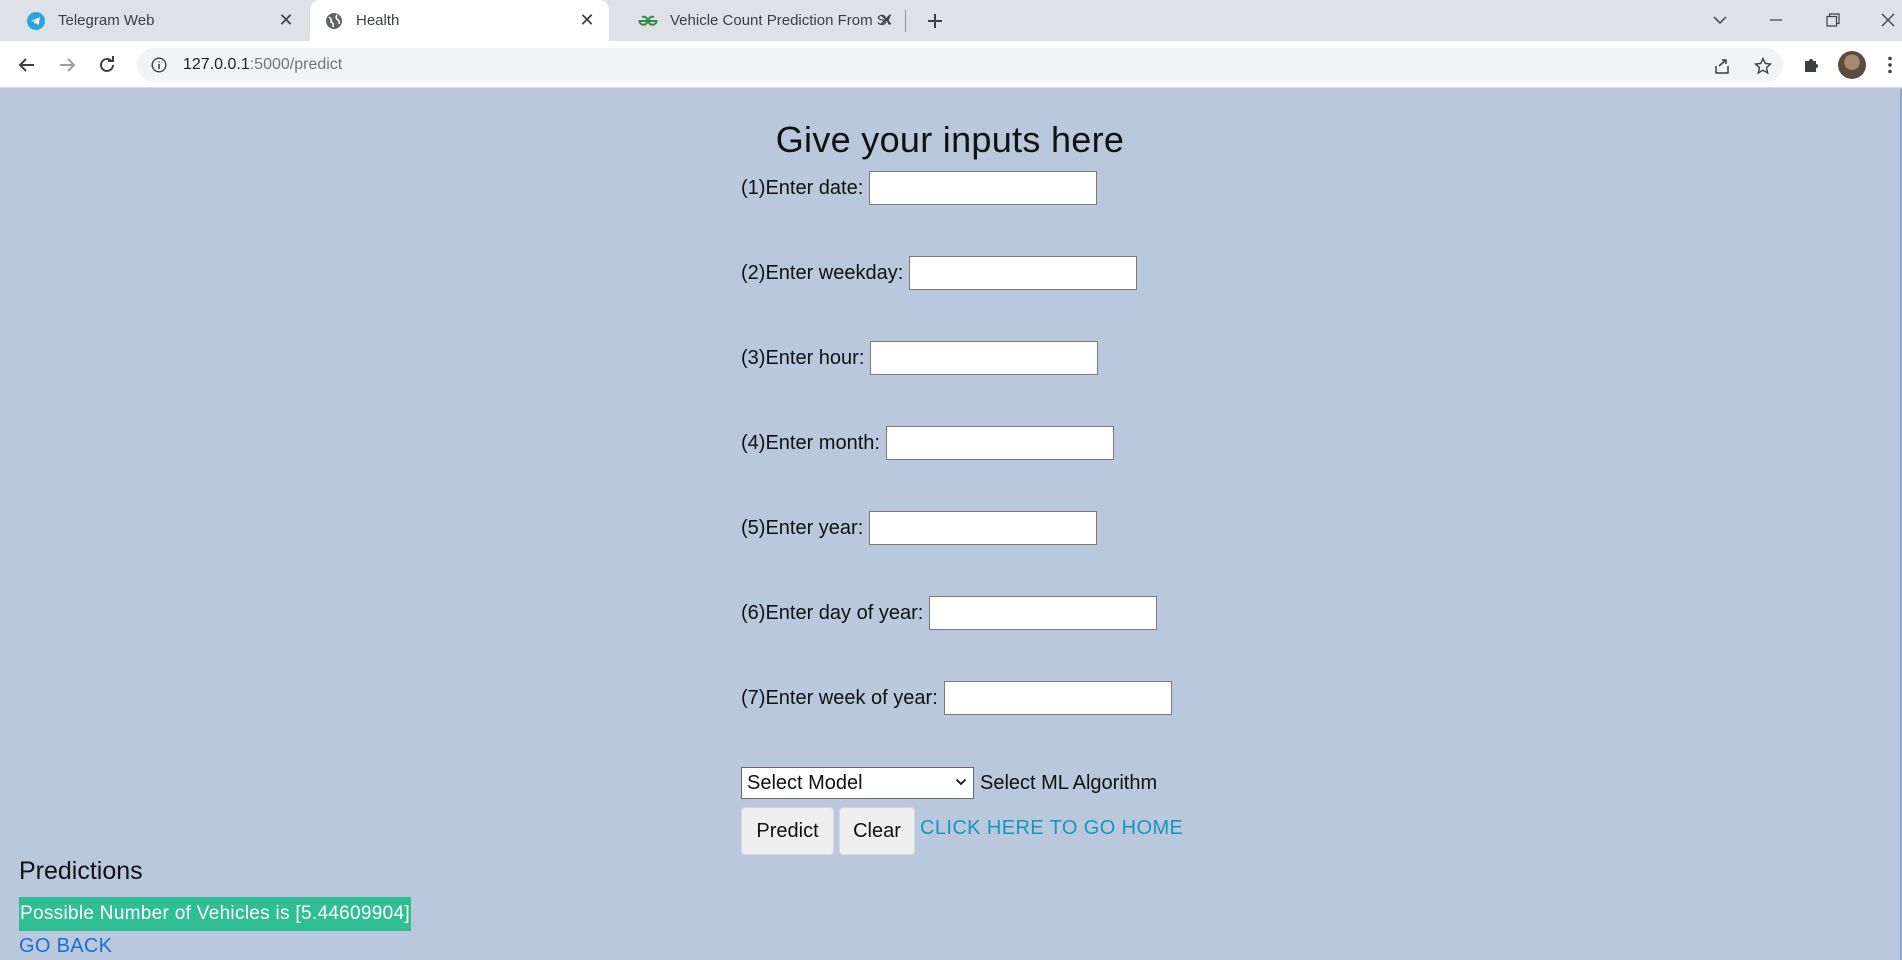  I want to click on field-label: (4)Enter month:, so click(810, 442).